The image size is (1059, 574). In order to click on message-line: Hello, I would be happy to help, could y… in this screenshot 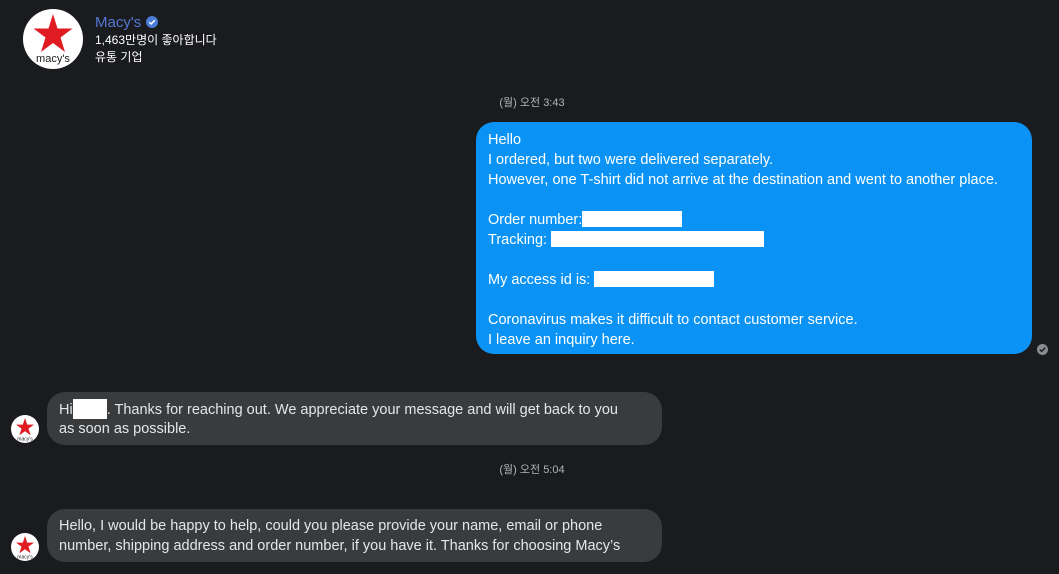, I will do `click(331, 526)`.